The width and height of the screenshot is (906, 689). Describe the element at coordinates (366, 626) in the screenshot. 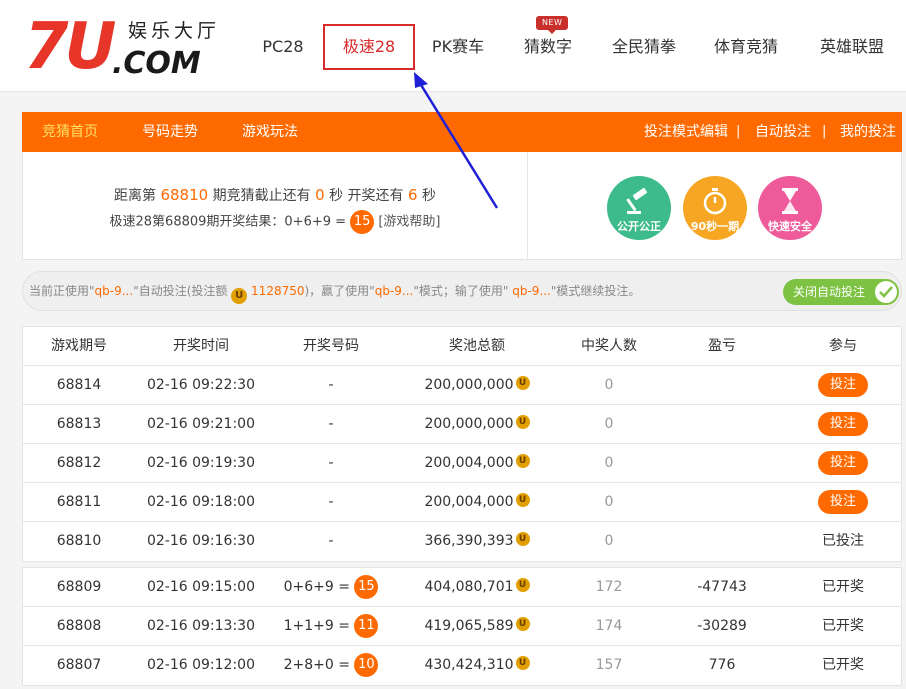

I see `draw-sum-ball: 11` at that location.